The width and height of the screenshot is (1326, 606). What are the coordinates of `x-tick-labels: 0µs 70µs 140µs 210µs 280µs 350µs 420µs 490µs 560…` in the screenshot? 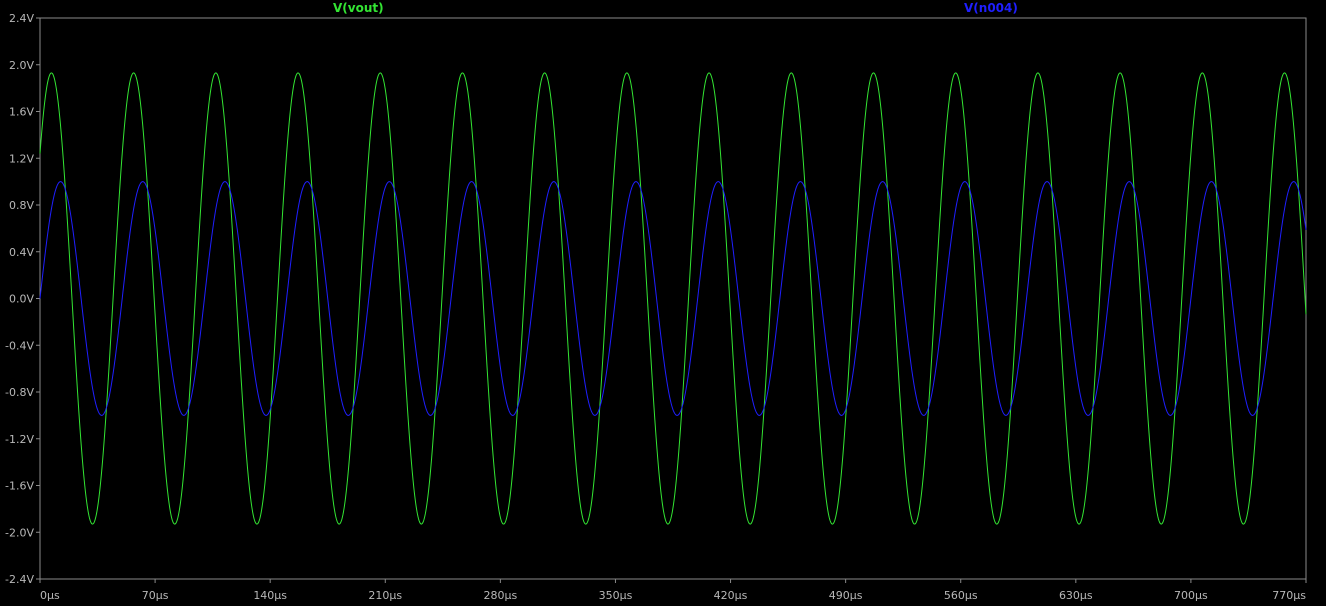 It's located at (673, 595).